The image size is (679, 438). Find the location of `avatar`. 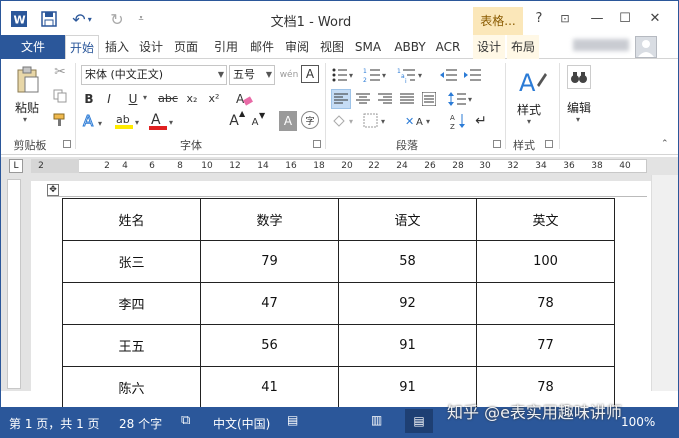

avatar is located at coordinates (646, 47).